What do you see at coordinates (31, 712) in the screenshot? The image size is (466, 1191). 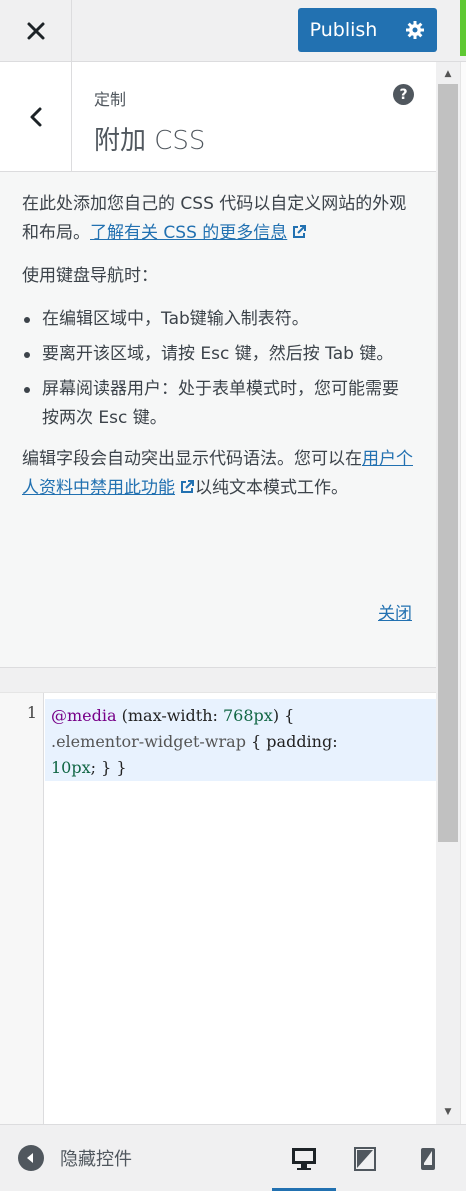 I see `line-number: 1` at bounding box center [31, 712].